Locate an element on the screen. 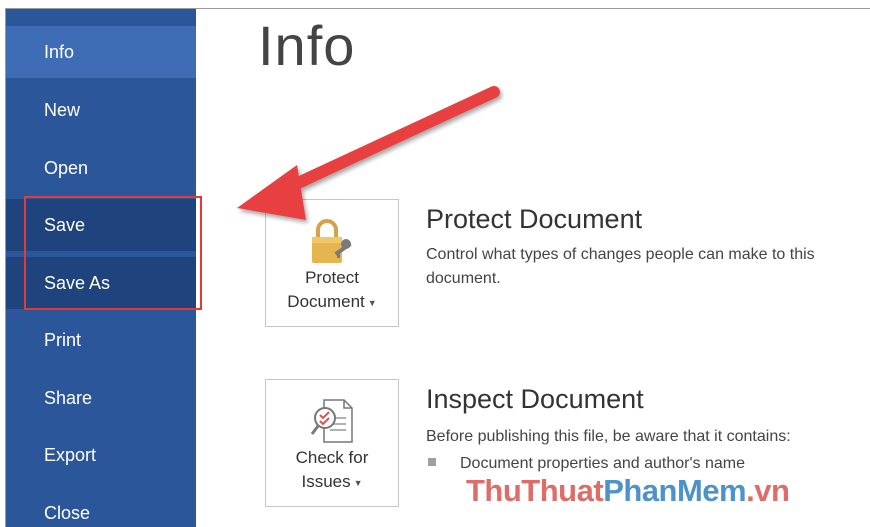  protect-document-title: Protect Document is located at coordinates (534, 219).